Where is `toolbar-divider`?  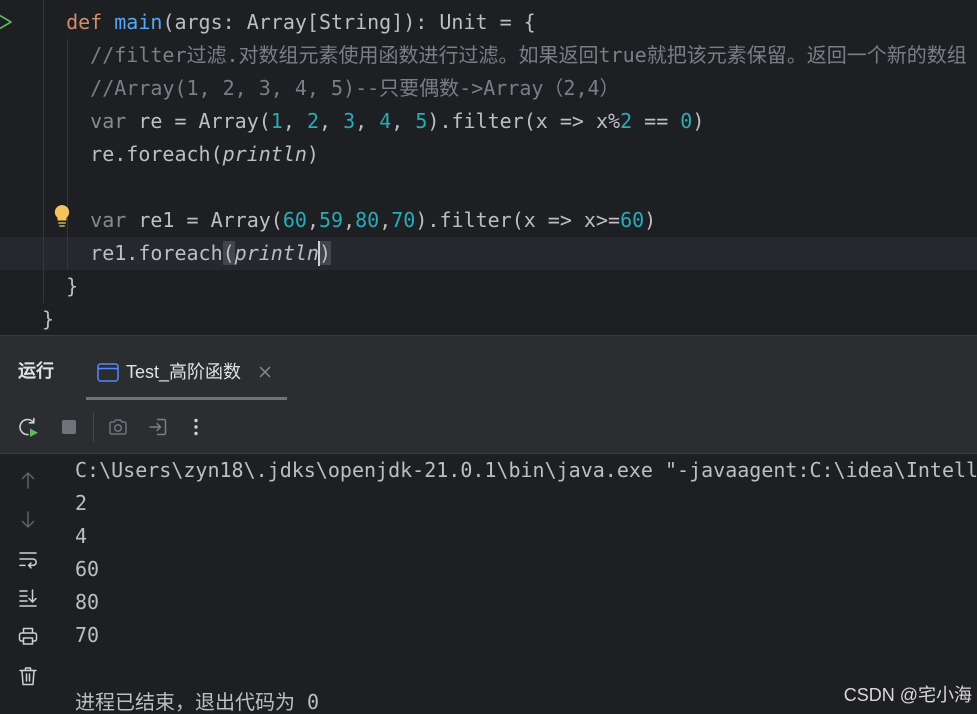 toolbar-divider is located at coordinates (93, 427).